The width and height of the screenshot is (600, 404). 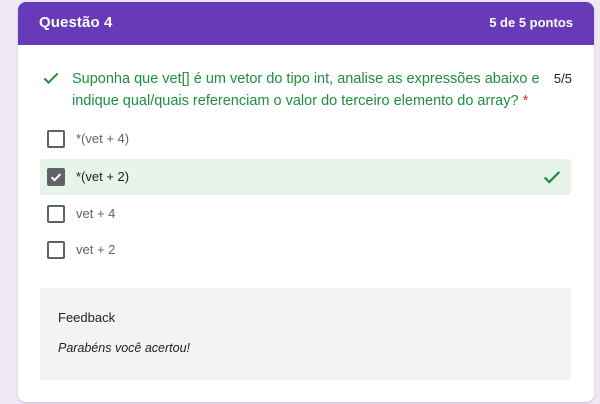 I want to click on checkbox-checked, so click(x=56, y=177).